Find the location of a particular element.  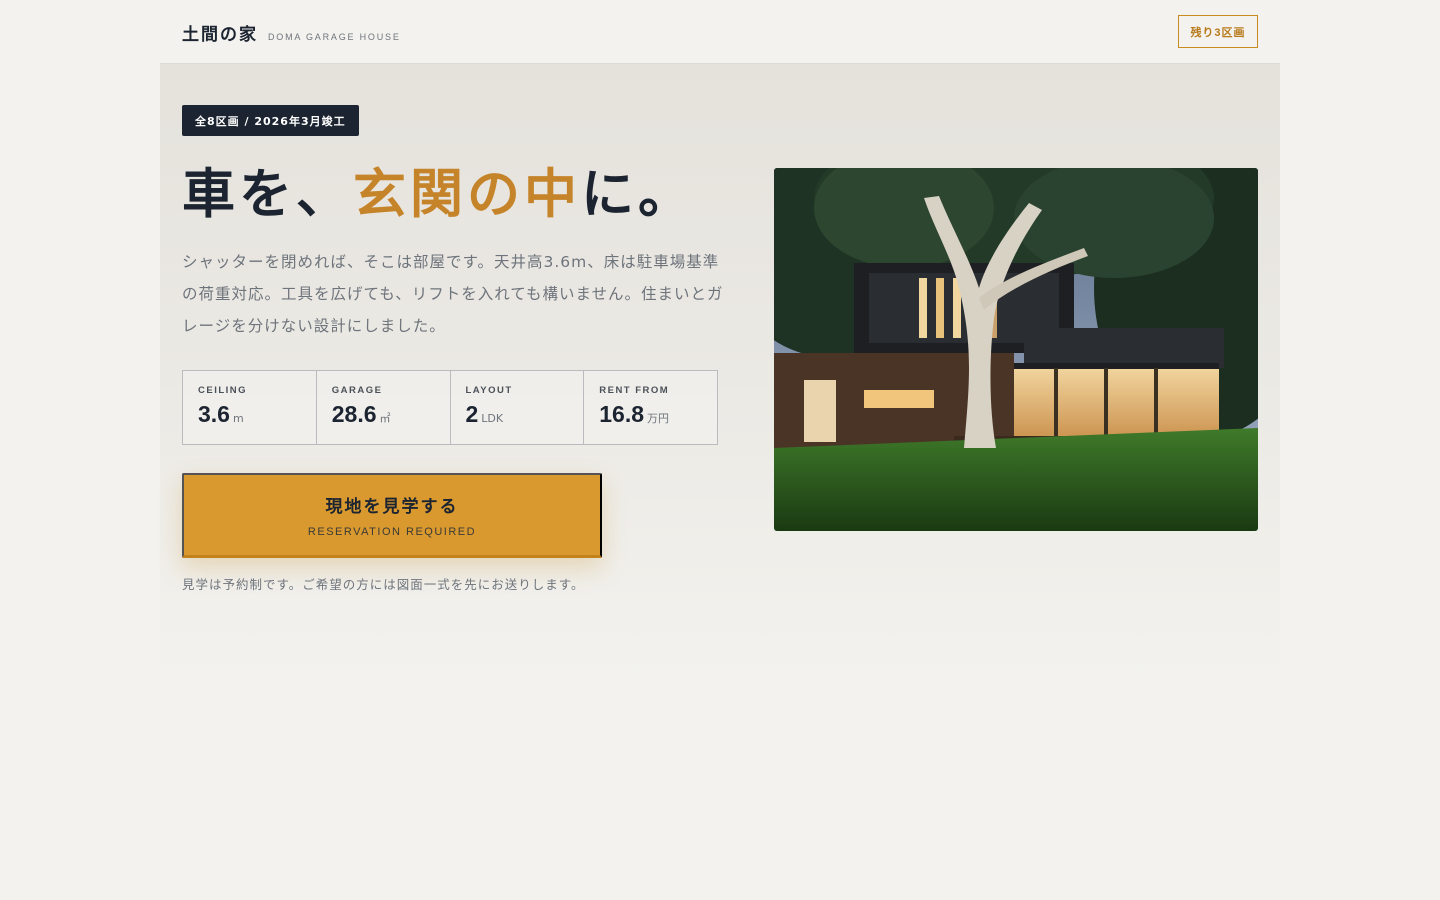

brand-subtitle: DOMA GARAGE HOUSE is located at coordinates (334, 37).